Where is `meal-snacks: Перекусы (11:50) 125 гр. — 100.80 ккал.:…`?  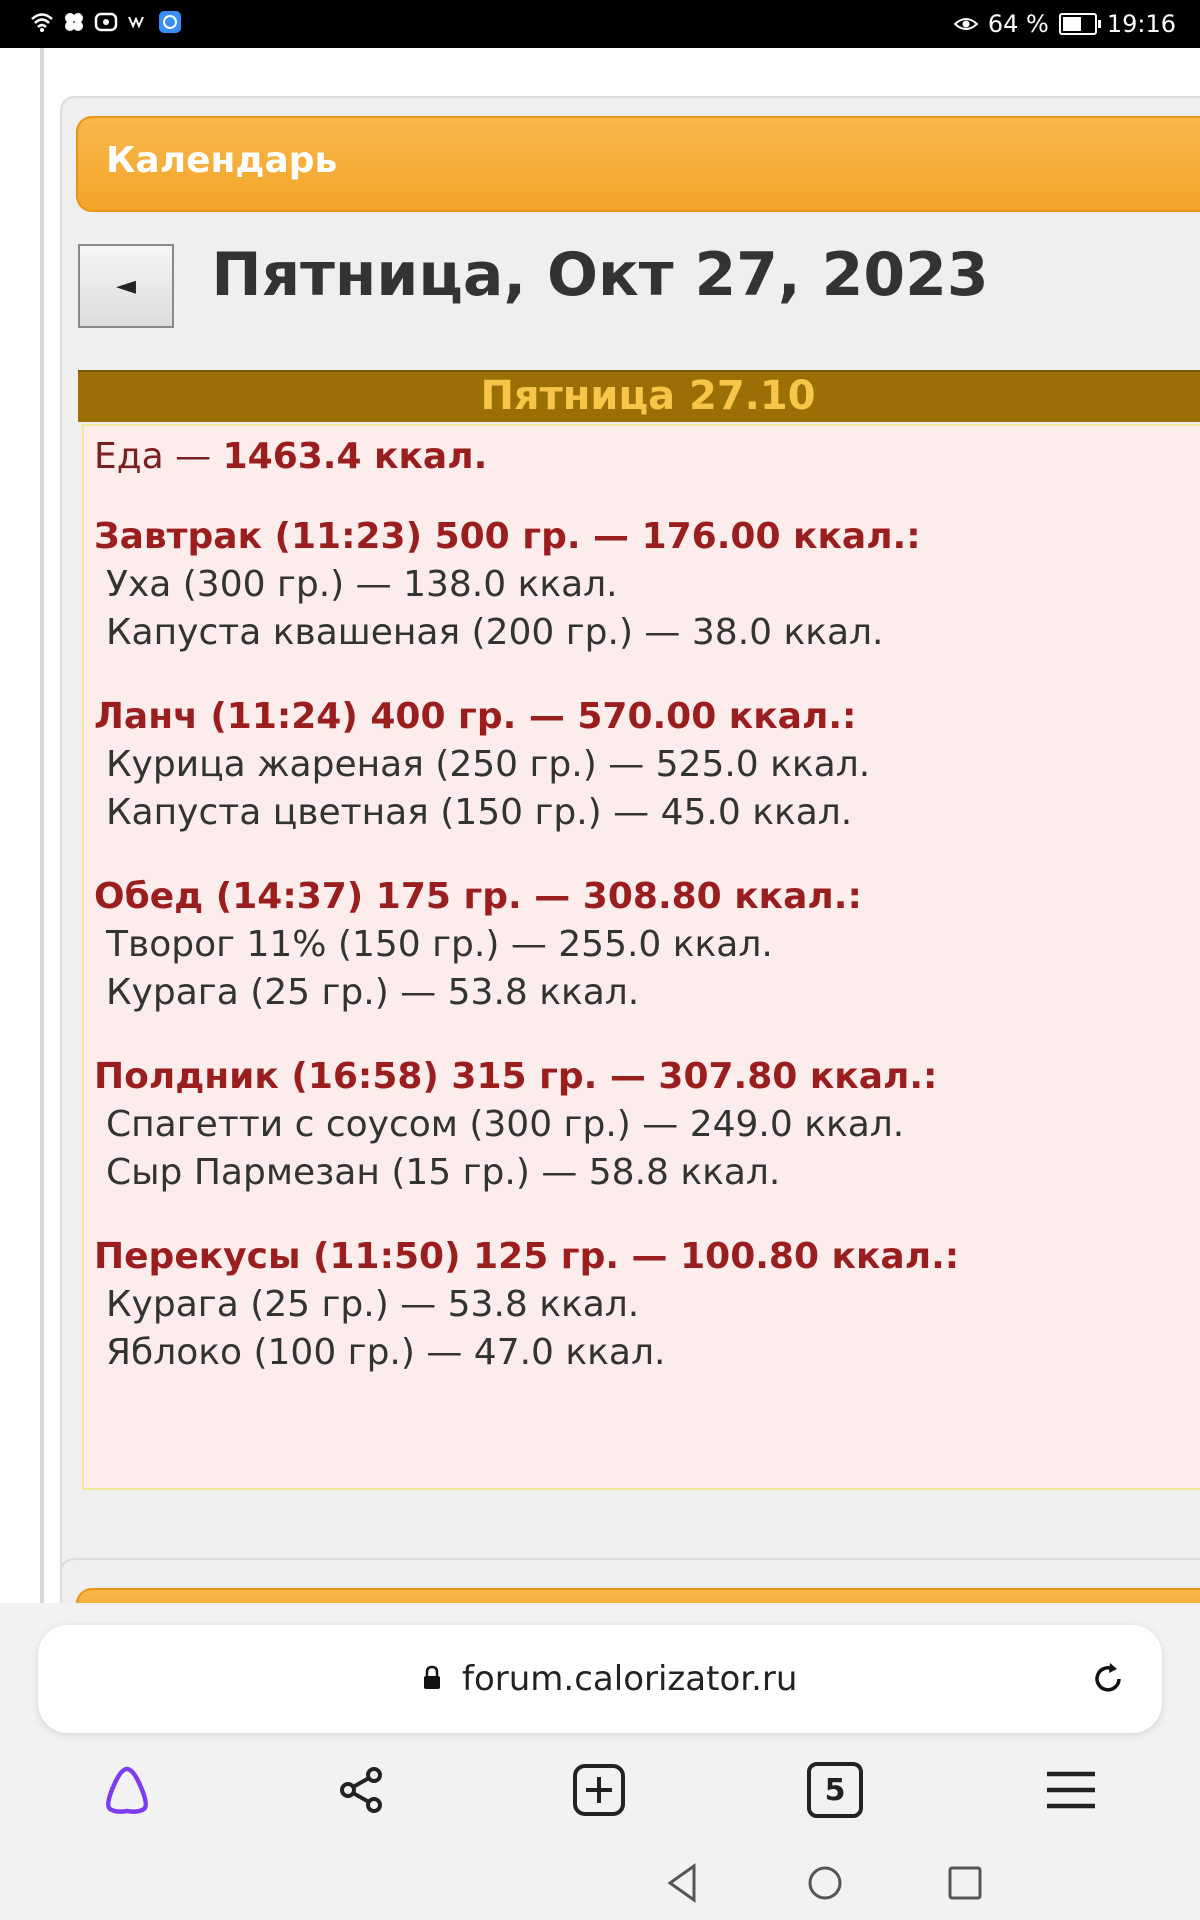 meal-snacks: Перекусы (11:50) 125 гр. — 100.80 ккал.:… is located at coordinates (647, 1305).